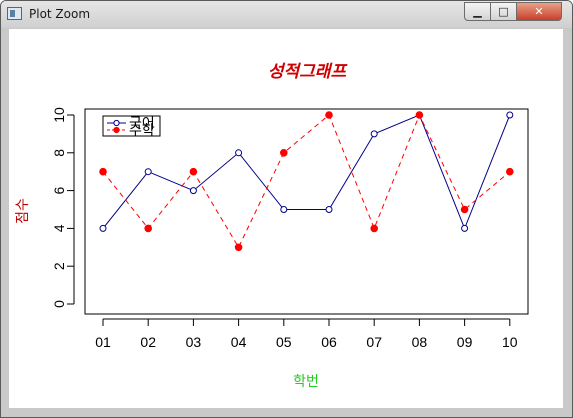 The height and width of the screenshot is (418, 573). I want to click on window-title: Plot Zoom, so click(60, 14).